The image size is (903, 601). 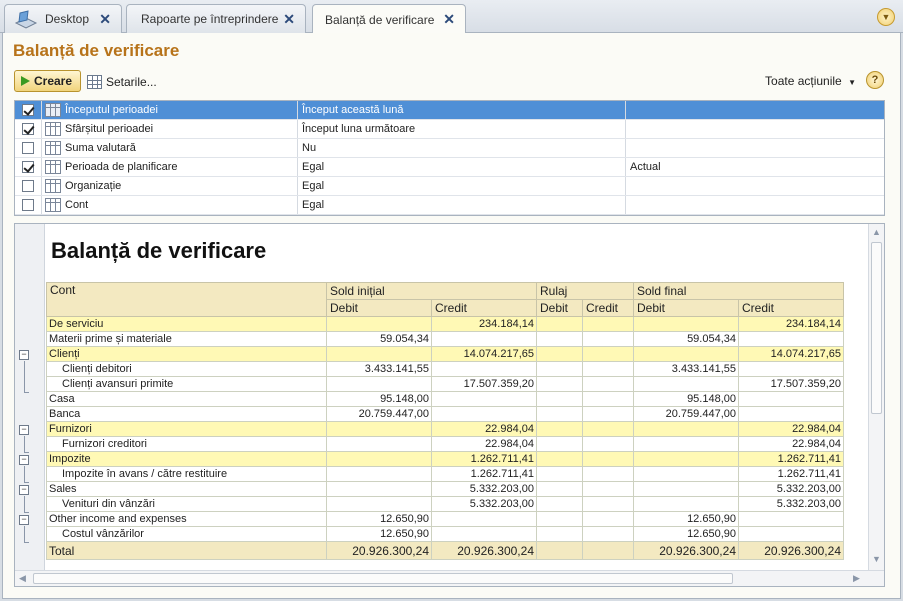 What do you see at coordinates (186, 354) in the screenshot?
I see `account-name: Clienți` at bounding box center [186, 354].